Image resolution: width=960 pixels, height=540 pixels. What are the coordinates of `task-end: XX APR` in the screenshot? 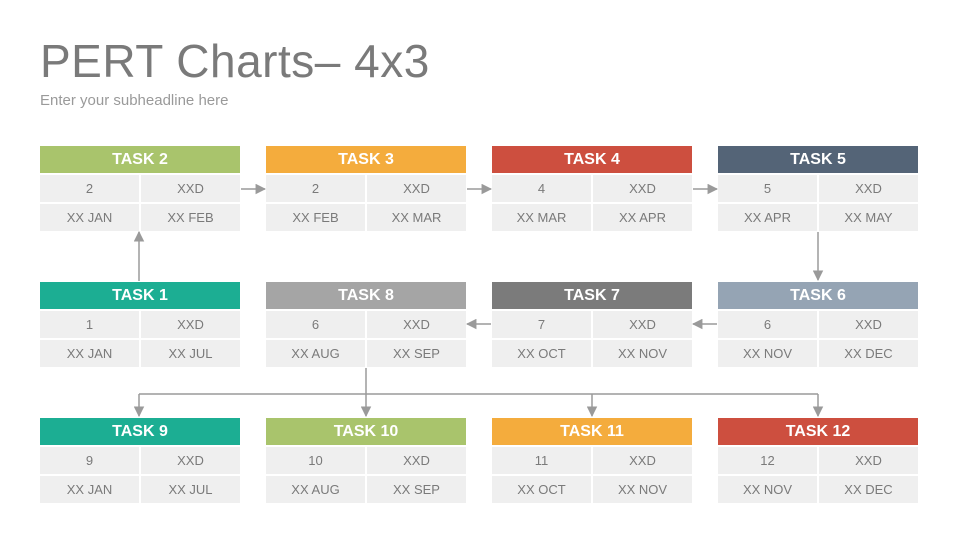 It's located at (642, 217).